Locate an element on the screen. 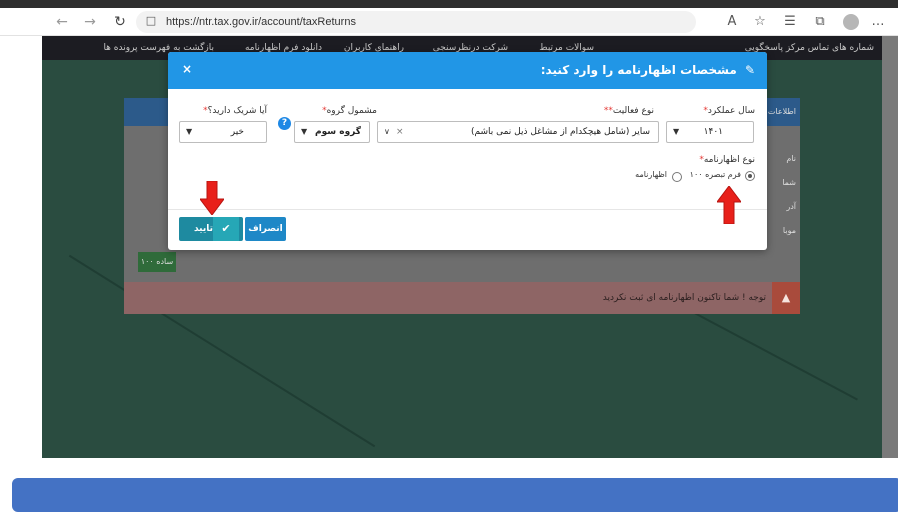 The image size is (898, 518). modal-title: ✎ مشخصات اظهارنامه را وارد کنید: is located at coordinates (648, 70).